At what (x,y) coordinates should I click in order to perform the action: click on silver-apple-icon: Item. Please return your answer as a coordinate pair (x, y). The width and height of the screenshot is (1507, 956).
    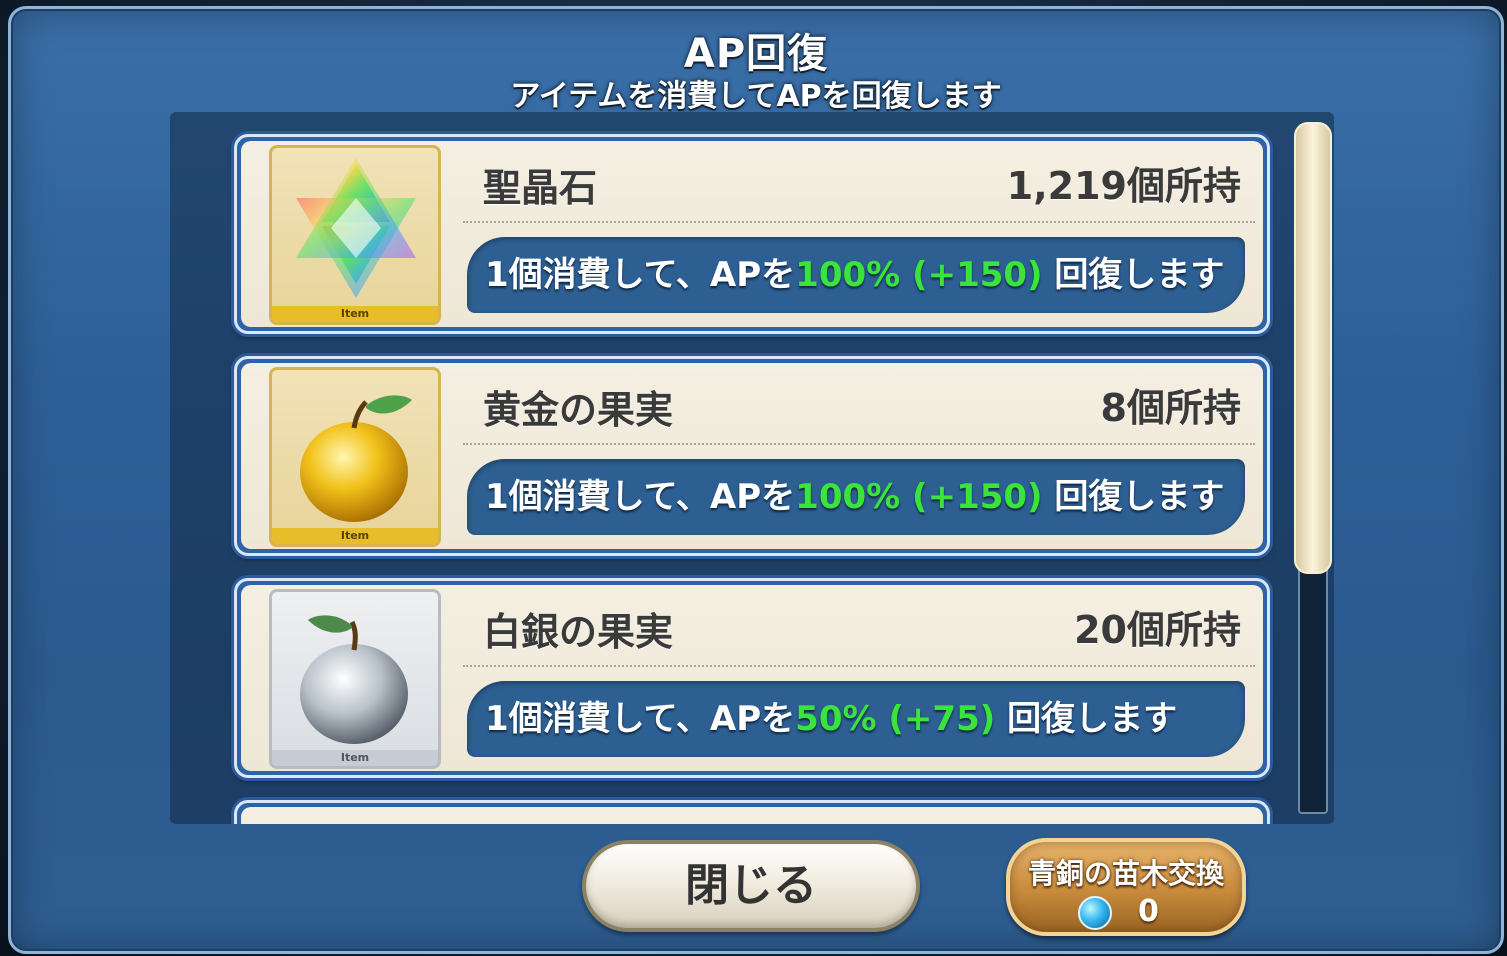
    Looking at the image, I should click on (355, 679).